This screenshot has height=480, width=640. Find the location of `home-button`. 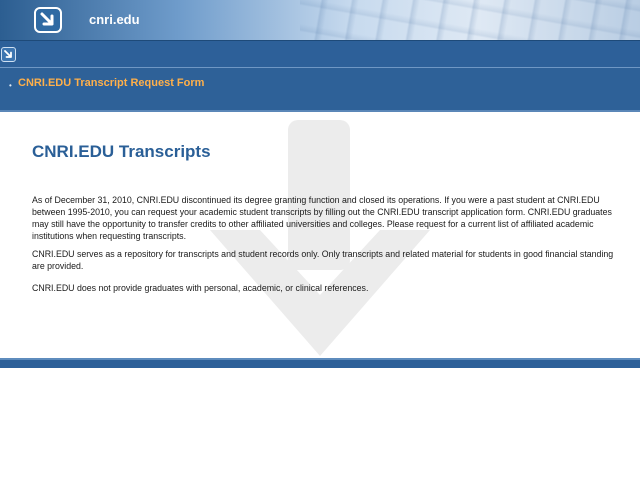

home-button is located at coordinates (8, 54).